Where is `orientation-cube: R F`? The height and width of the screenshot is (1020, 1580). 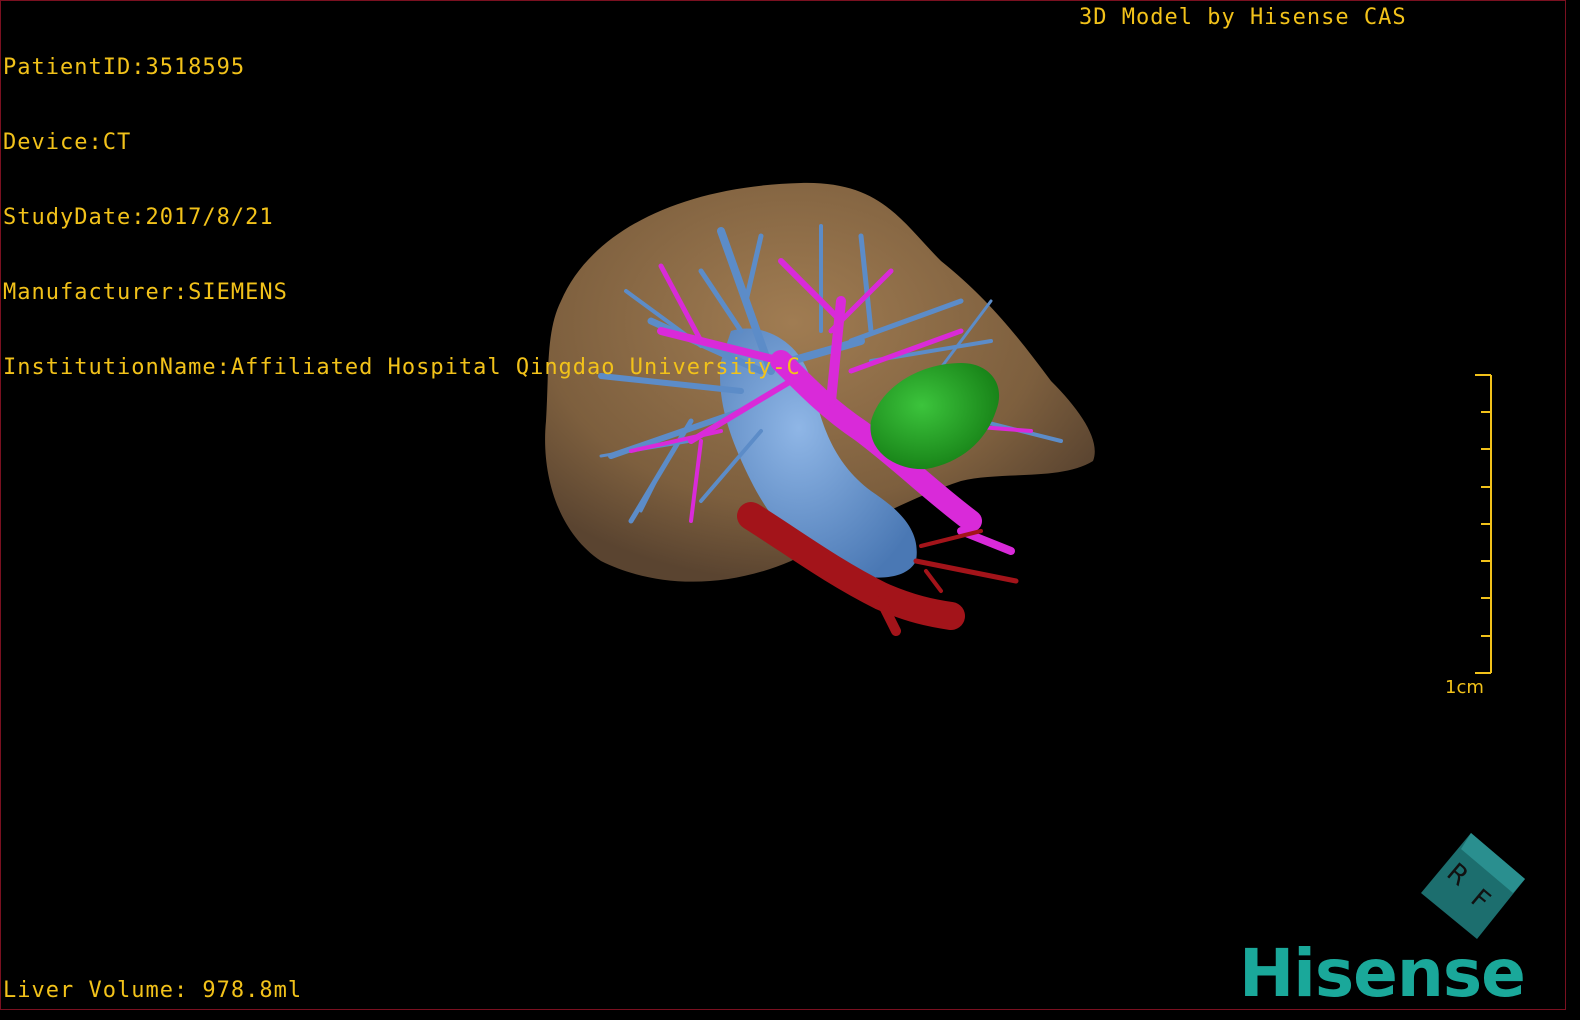 orientation-cube: R F is located at coordinates (1471, 887).